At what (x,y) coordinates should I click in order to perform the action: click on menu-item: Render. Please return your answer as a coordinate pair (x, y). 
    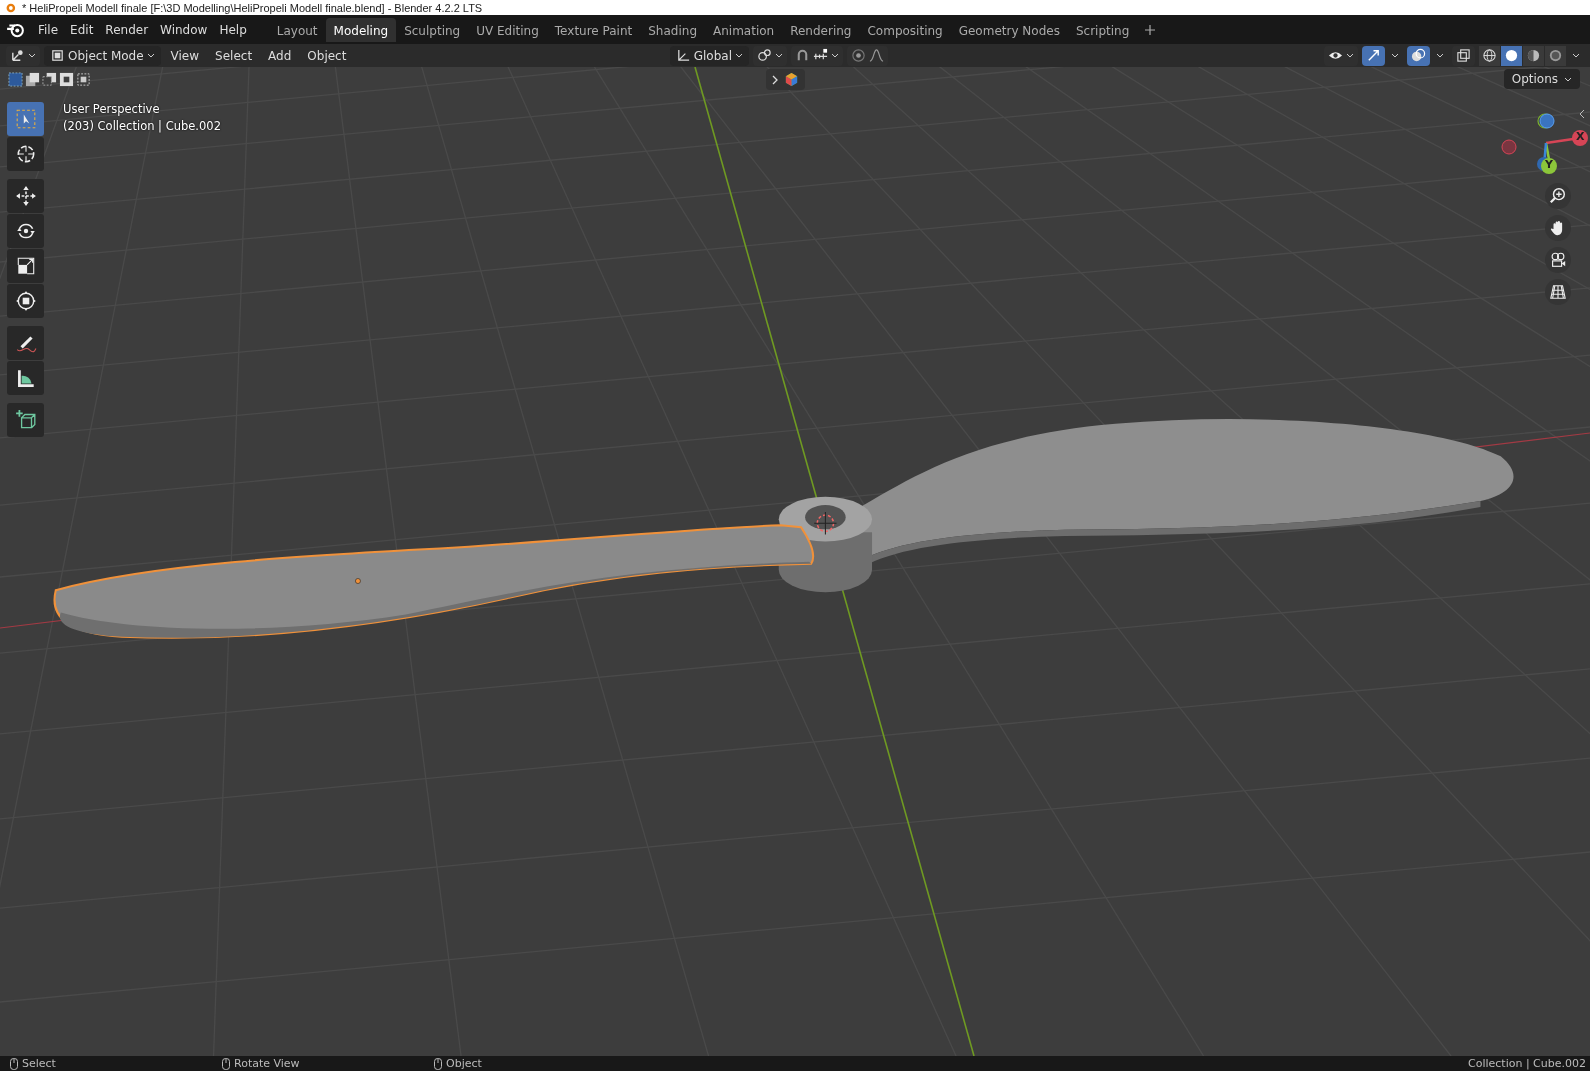
    Looking at the image, I should click on (127, 29).